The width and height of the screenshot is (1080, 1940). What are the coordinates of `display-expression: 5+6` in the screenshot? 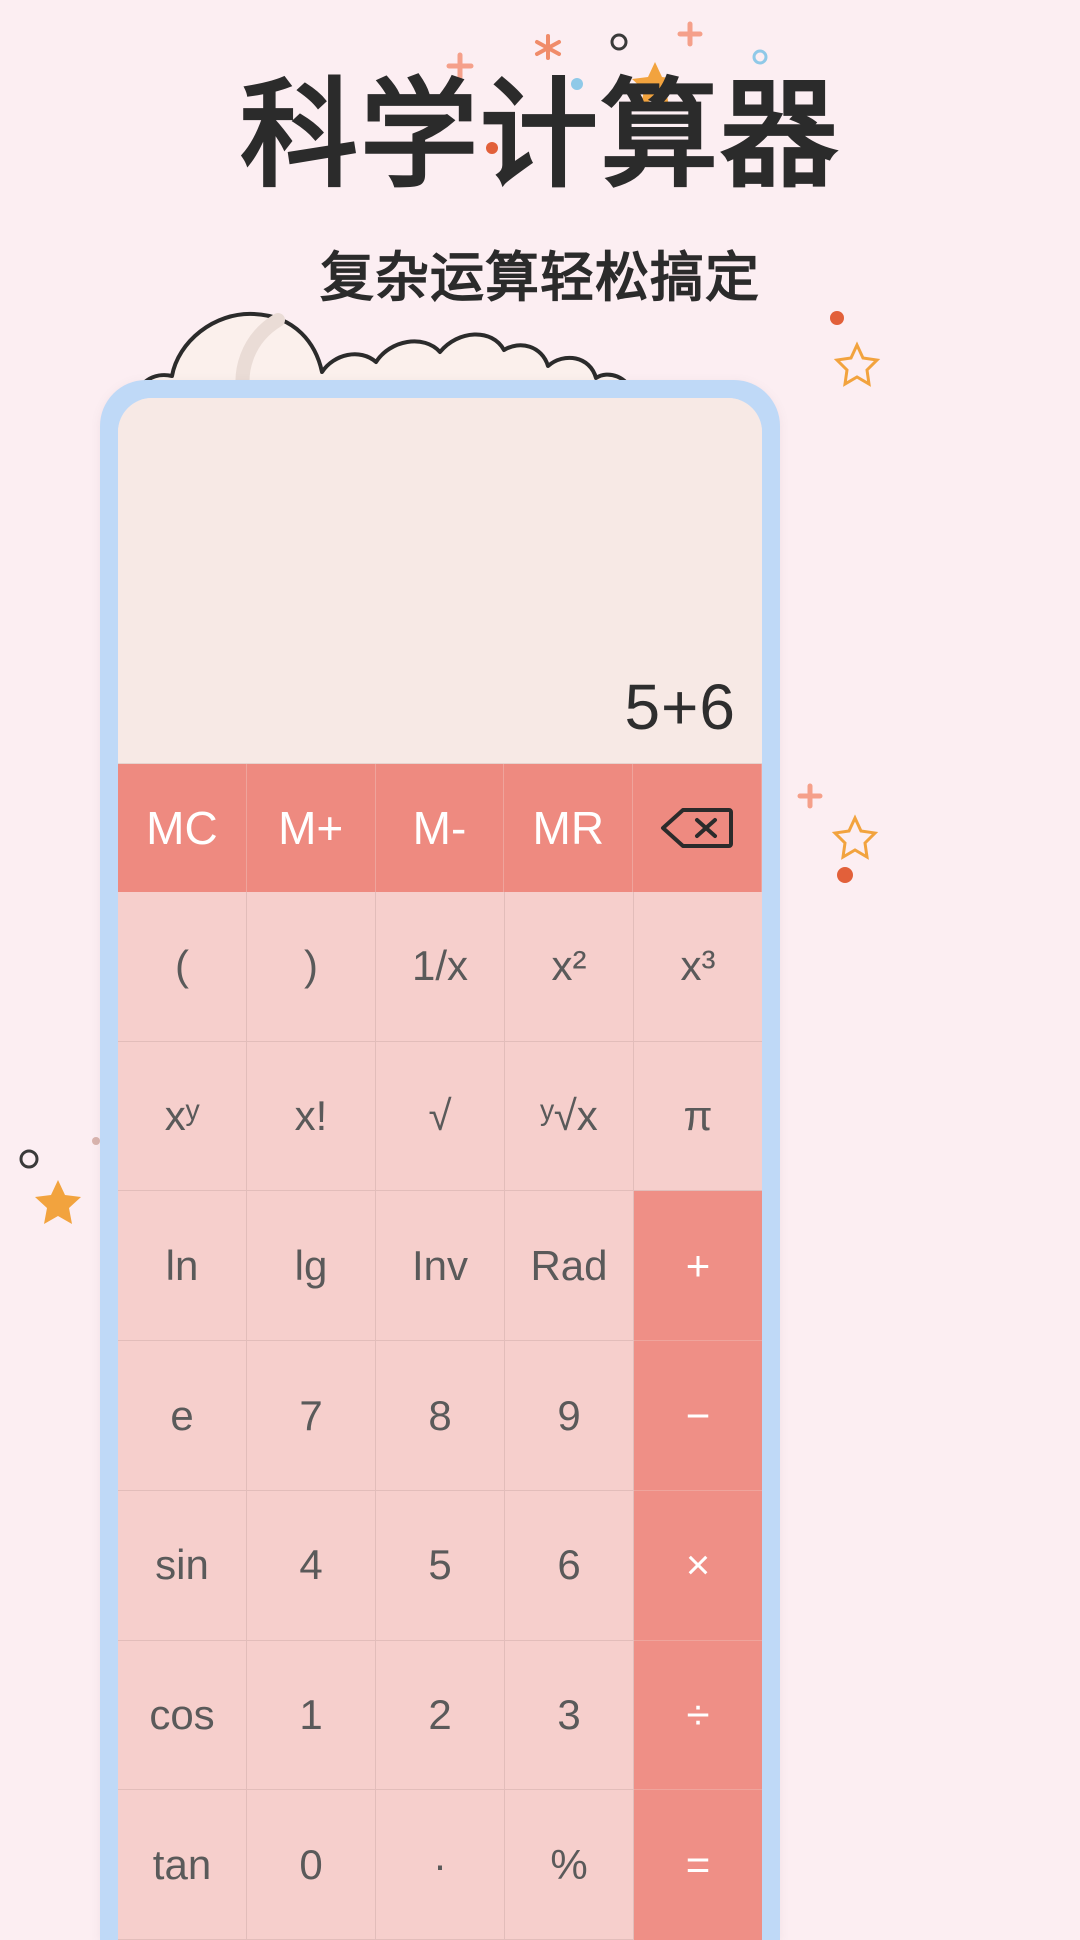 It's located at (680, 707).